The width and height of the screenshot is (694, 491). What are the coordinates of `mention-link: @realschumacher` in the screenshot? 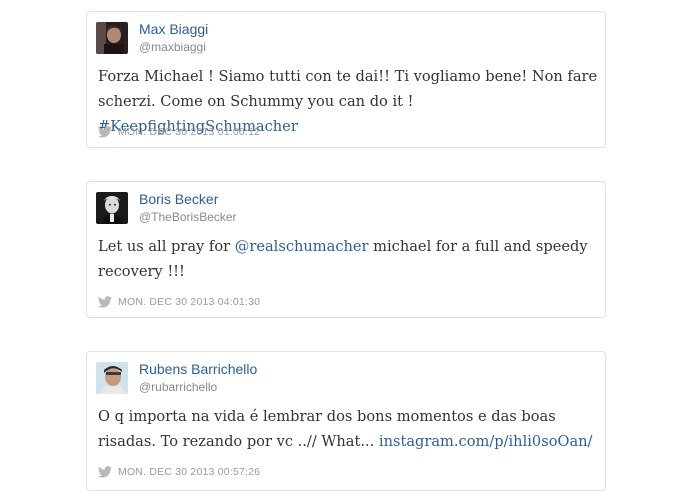 It's located at (302, 246).